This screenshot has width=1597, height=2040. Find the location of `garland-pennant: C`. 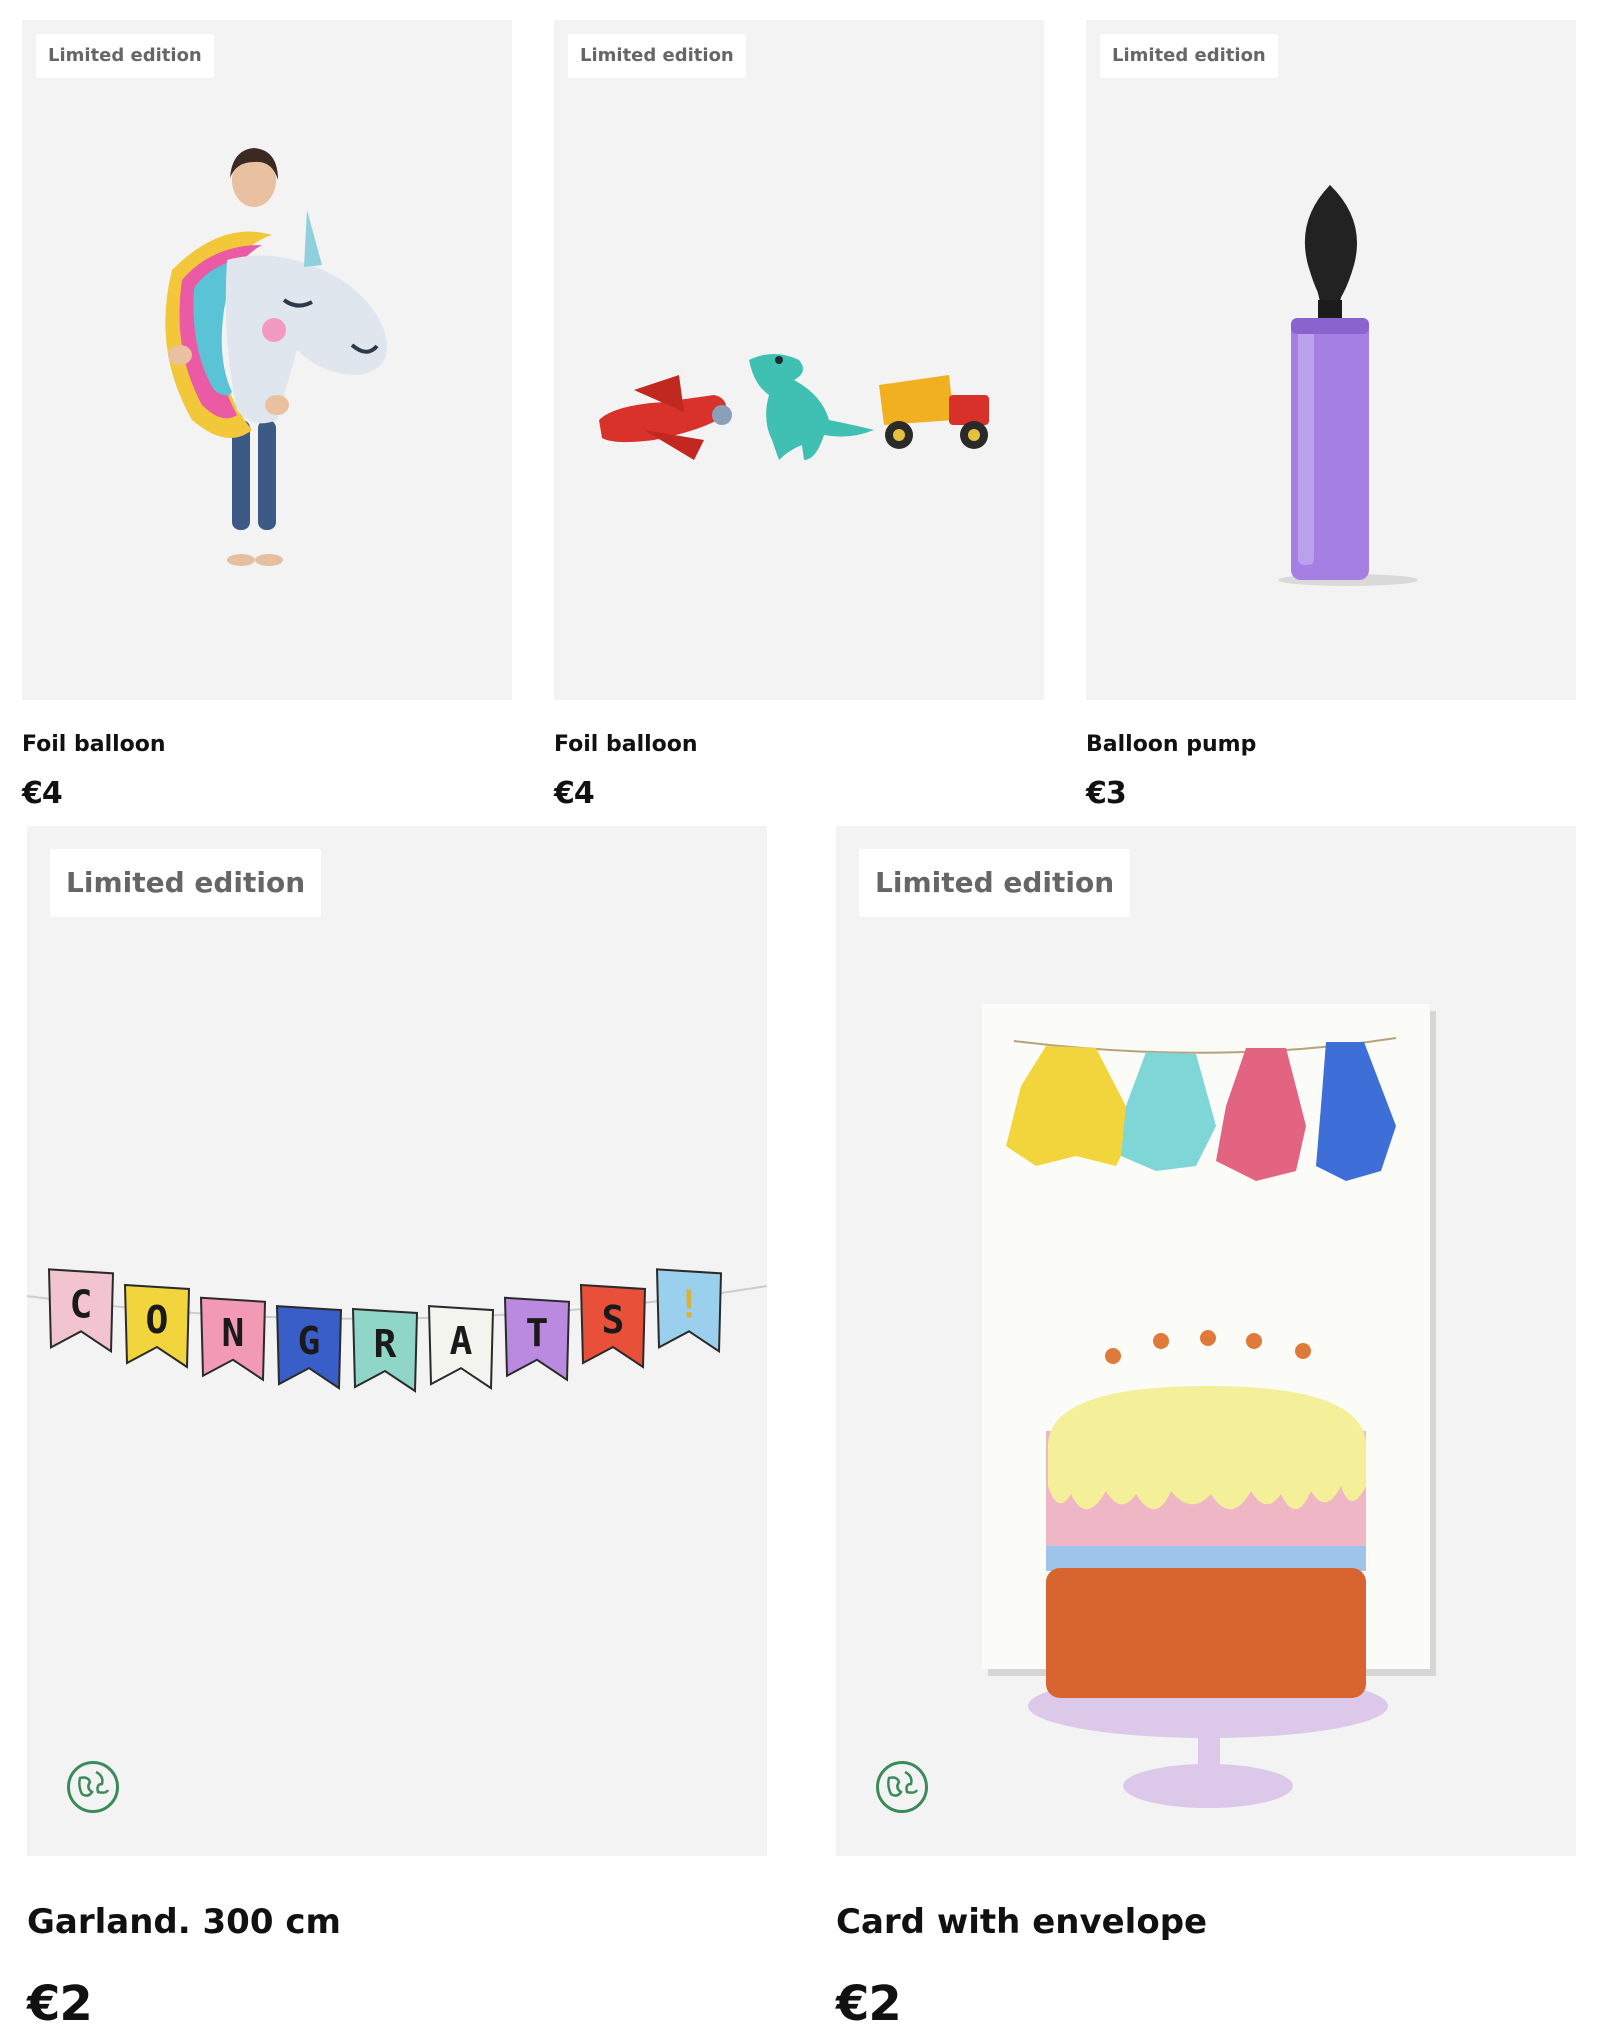

garland-pennant: C is located at coordinates (81, 1311).